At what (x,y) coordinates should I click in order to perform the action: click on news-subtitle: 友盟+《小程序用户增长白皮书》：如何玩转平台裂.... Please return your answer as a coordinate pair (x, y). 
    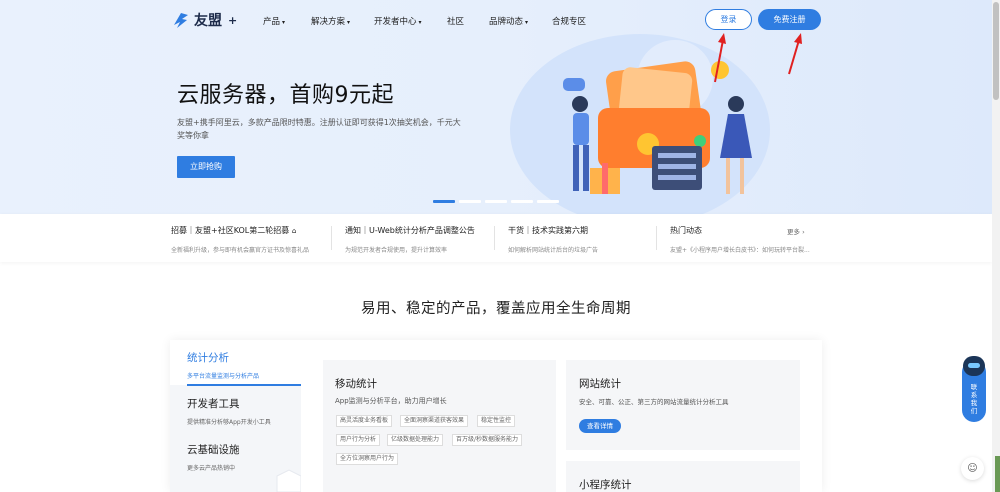
    Looking at the image, I should click on (740, 250).